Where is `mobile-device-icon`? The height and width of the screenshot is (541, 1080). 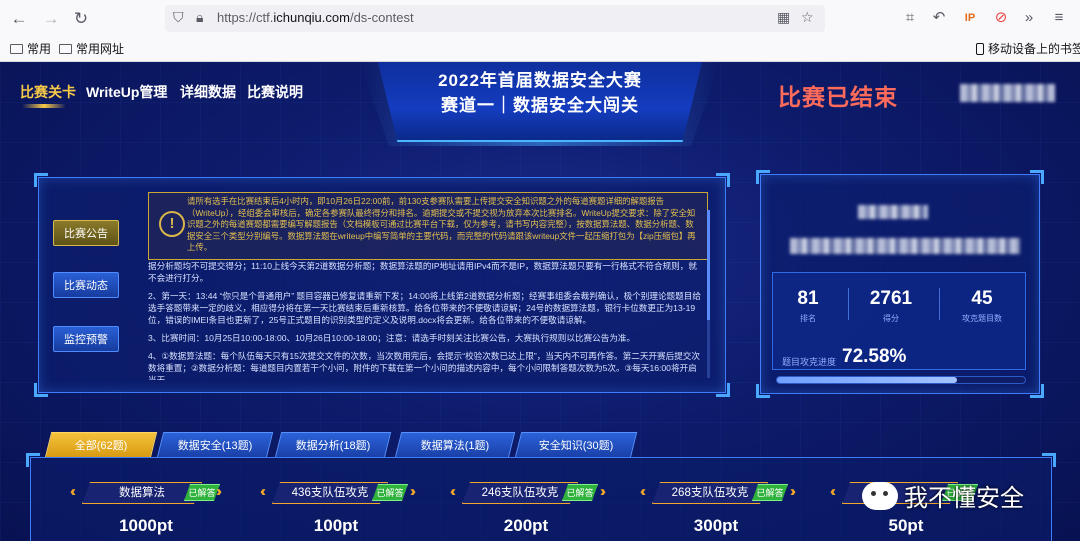
mobile-device-icon is located at coordinates (980, 49).